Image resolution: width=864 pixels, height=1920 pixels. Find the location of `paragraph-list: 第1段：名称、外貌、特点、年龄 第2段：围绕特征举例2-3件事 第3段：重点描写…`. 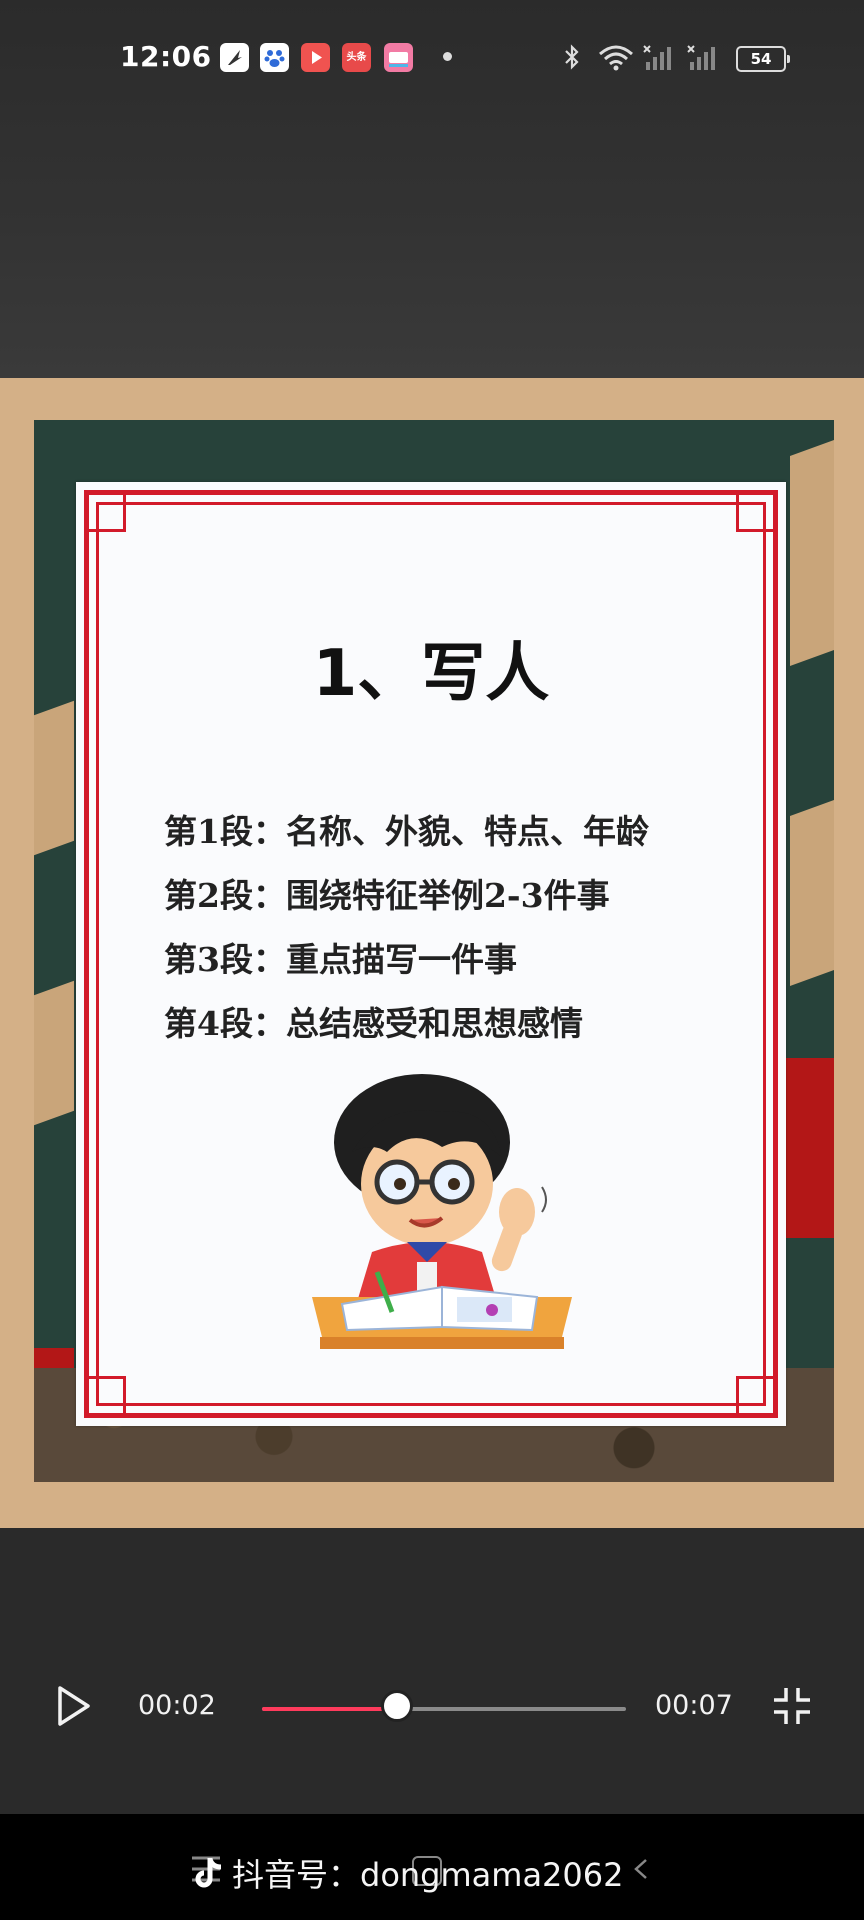

paragraph-list: 第1段：名称、外貌、特点、年龄 第2段：围绕特征举例2-3件事 第3段：重点描写… is located at coordinates (406, 928).